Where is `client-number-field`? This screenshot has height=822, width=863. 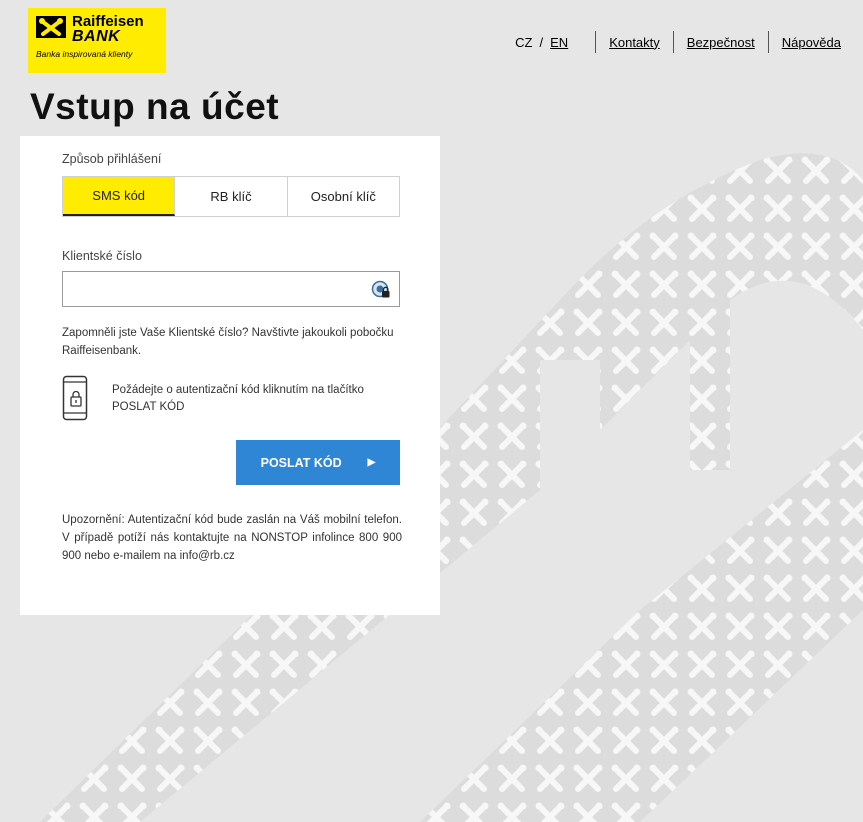 client-number-field is located at coordinates (231, 289).